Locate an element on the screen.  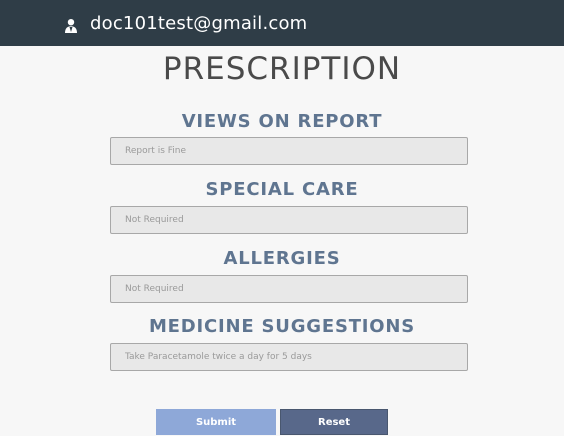
reset-button: Reset is located at coordinates (334, 422).